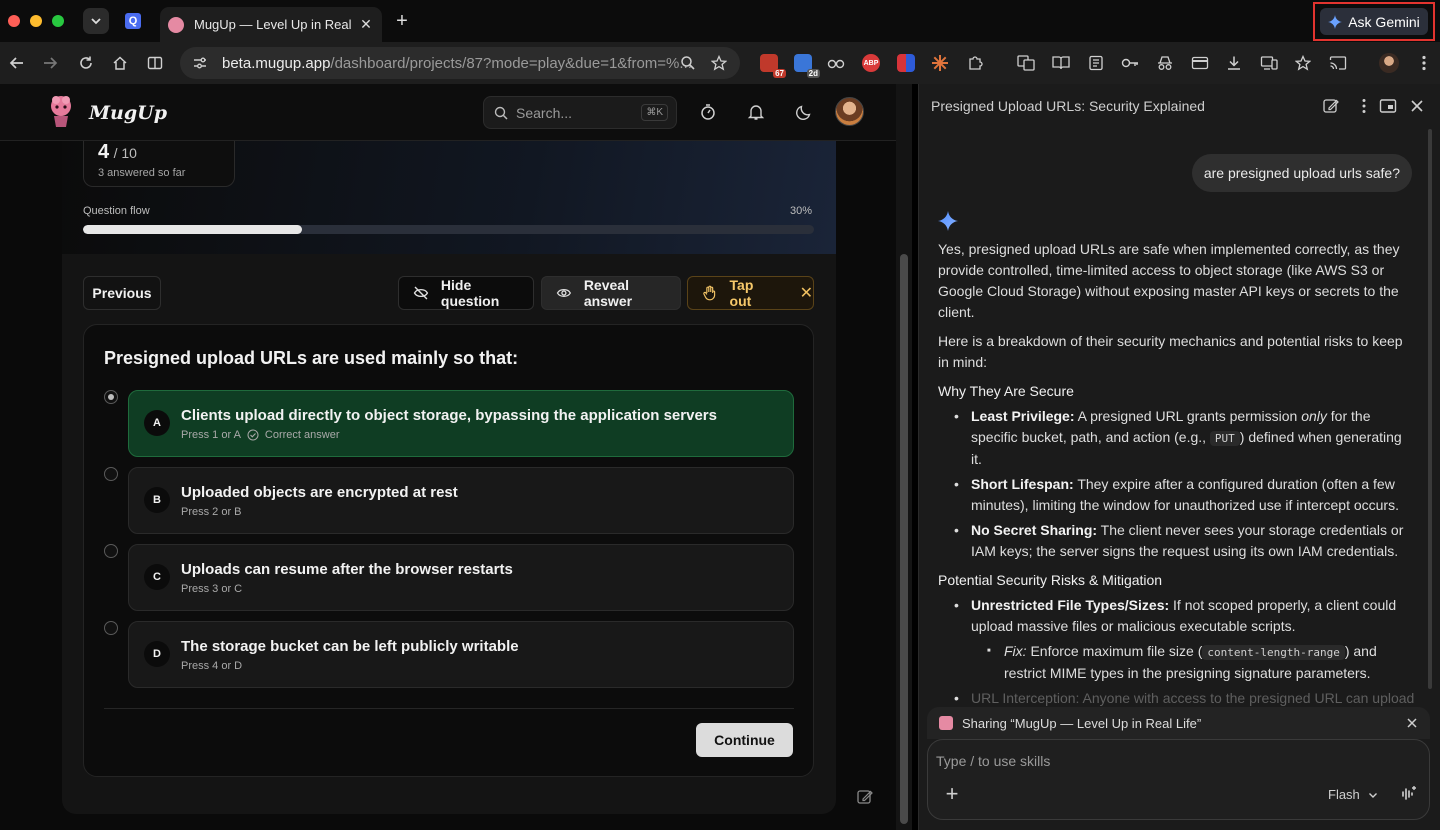 This screenshot has width=1440, height=830. Describe the element at coordinates (1424, 63) in the screenshot. I see `menu-kebab-icon` at that location.